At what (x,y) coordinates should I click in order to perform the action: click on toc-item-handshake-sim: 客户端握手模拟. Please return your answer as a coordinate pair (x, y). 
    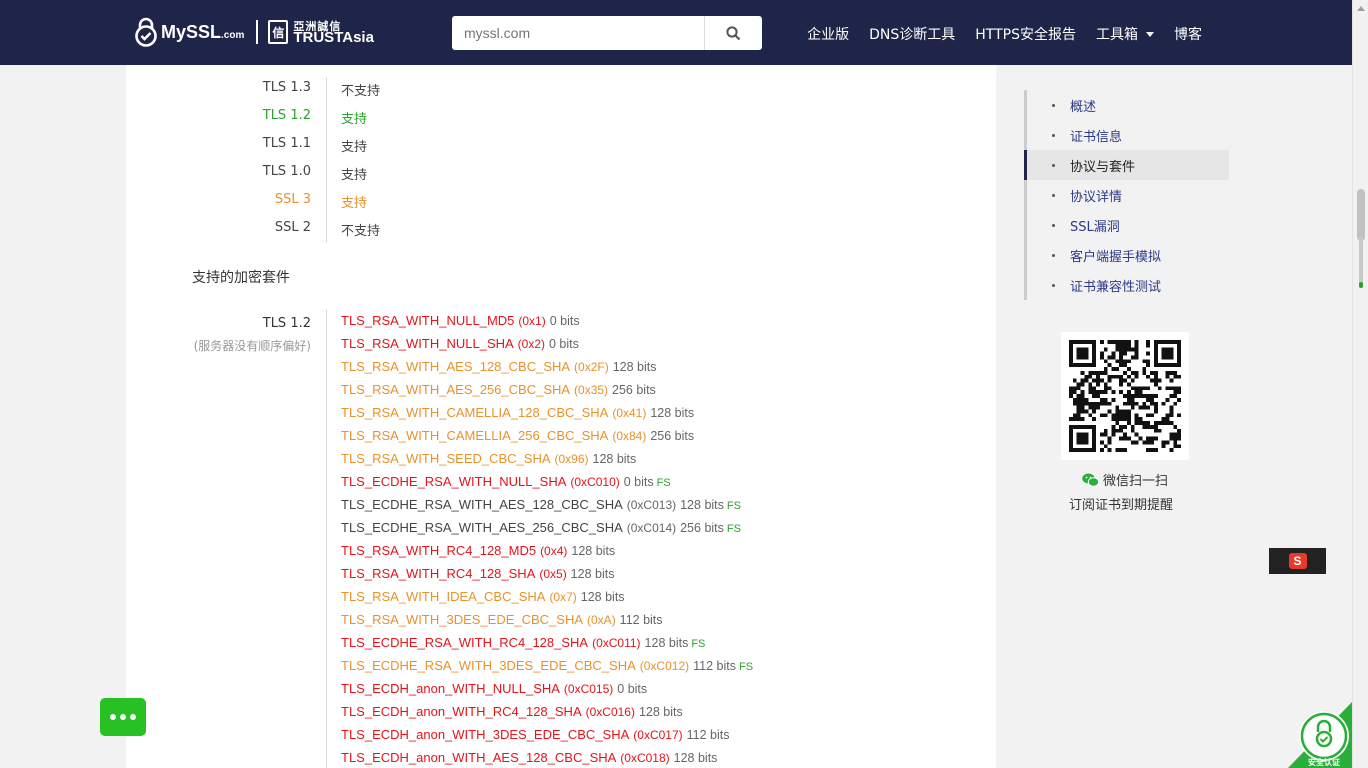
    Looking at the image, I should click on (1128, 255).